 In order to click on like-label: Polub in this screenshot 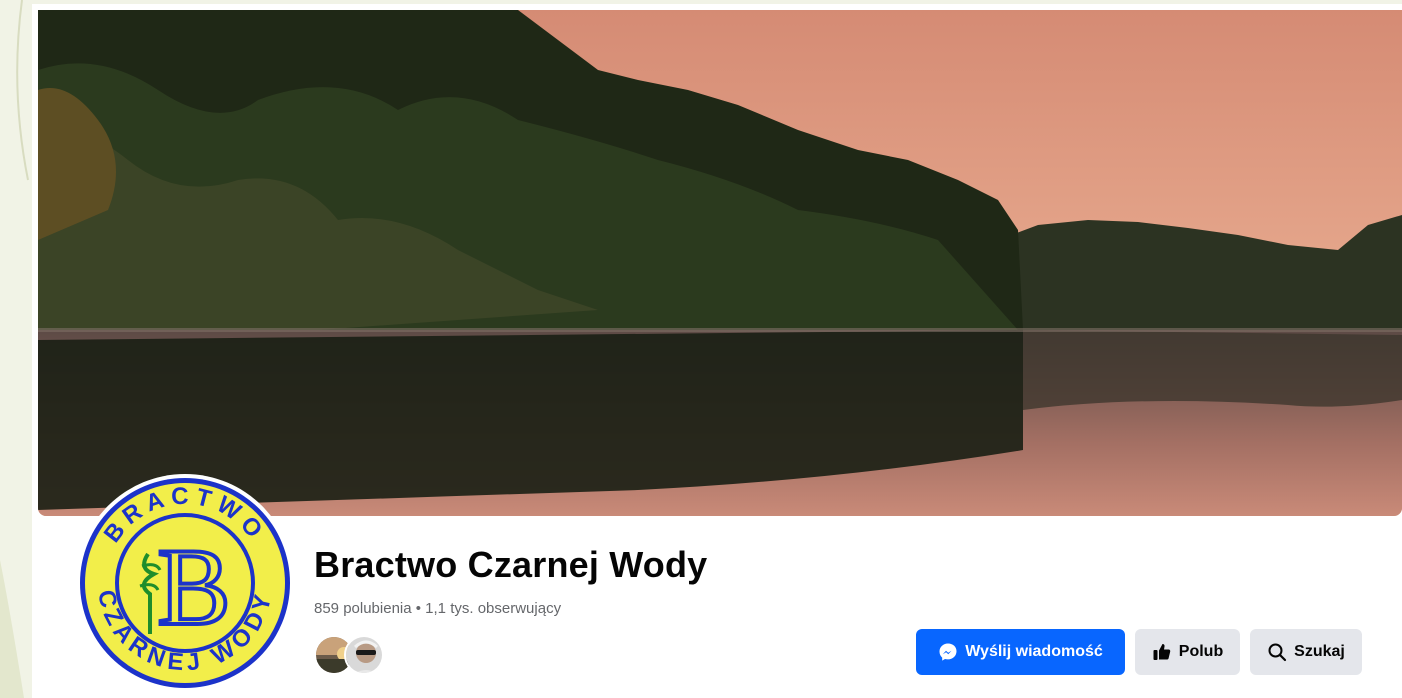, I will do `click(1201, 651)`.